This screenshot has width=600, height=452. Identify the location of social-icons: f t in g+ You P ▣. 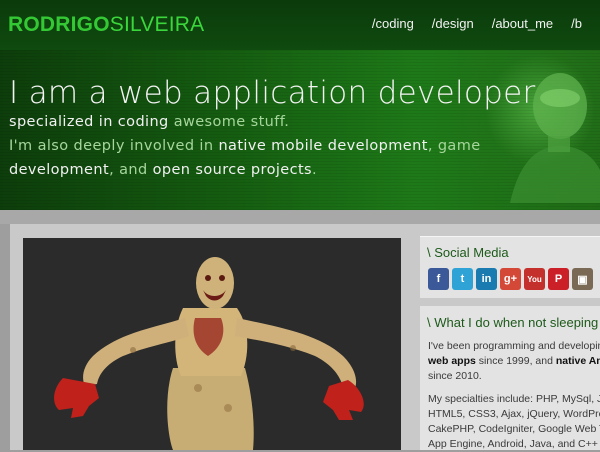
(510, 282).